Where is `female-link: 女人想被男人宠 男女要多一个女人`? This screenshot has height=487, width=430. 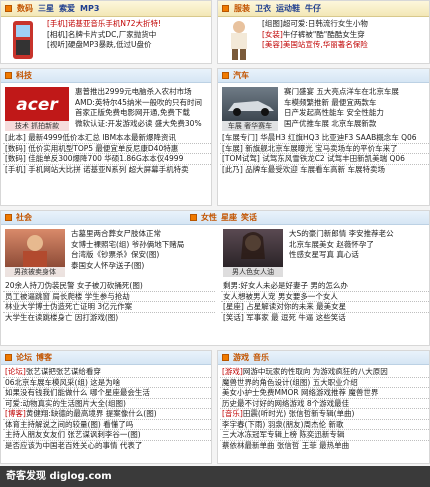 female-link: 女人想被男人宠 男女要多一个女人 is located at coordinates (325, 297).